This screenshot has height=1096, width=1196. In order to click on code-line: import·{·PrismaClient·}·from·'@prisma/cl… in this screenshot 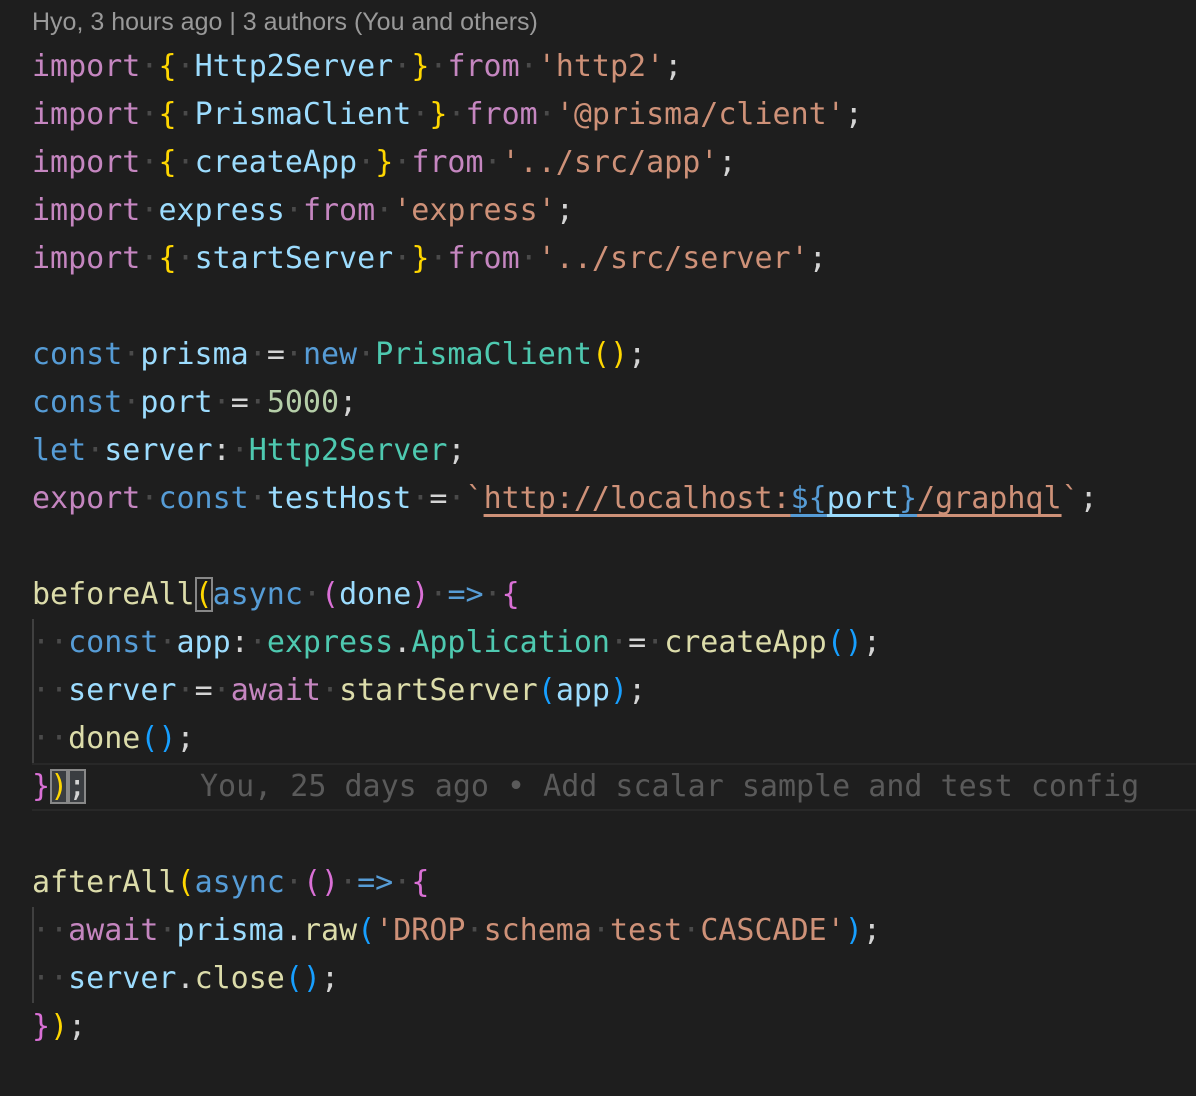, I will do `click(614, 115)`.